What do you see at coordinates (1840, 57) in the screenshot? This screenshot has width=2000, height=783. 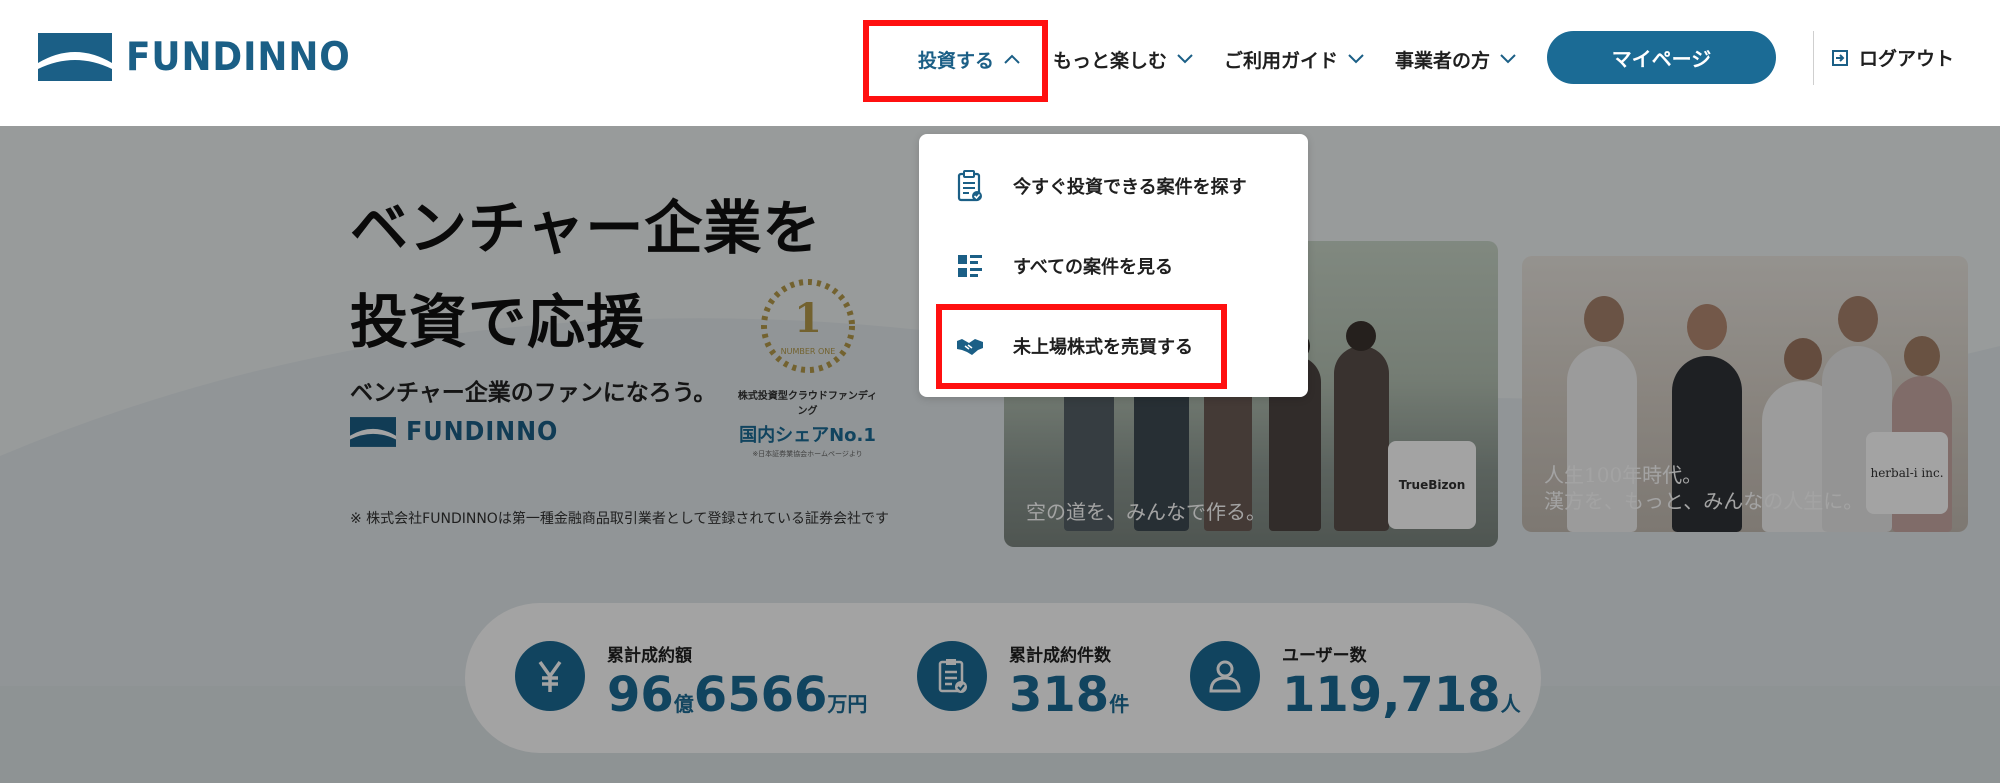 I see `logout-icon` at bounding box center [1840, 57].